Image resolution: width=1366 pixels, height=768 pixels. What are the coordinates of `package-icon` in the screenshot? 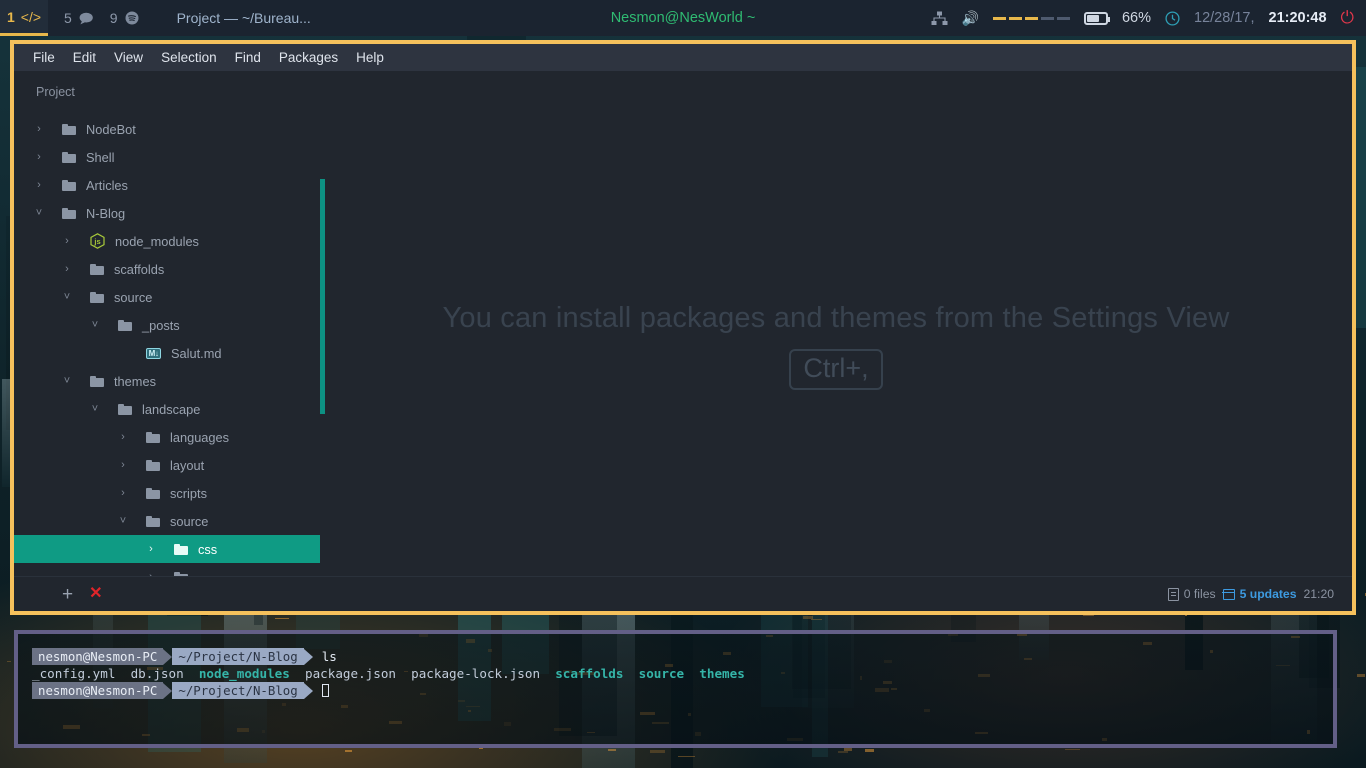 It's located at (1228, 594).